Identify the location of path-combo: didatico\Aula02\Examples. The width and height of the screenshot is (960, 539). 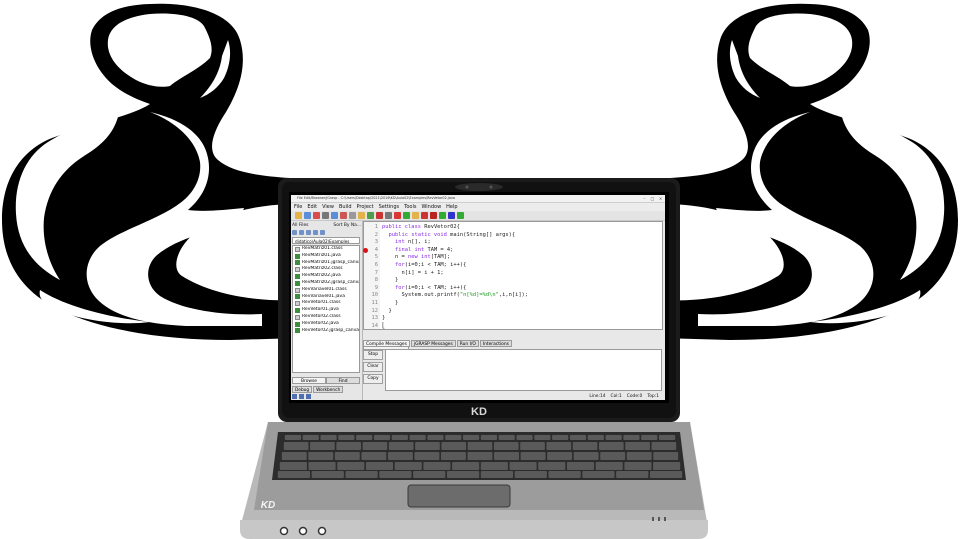
(326, 240).